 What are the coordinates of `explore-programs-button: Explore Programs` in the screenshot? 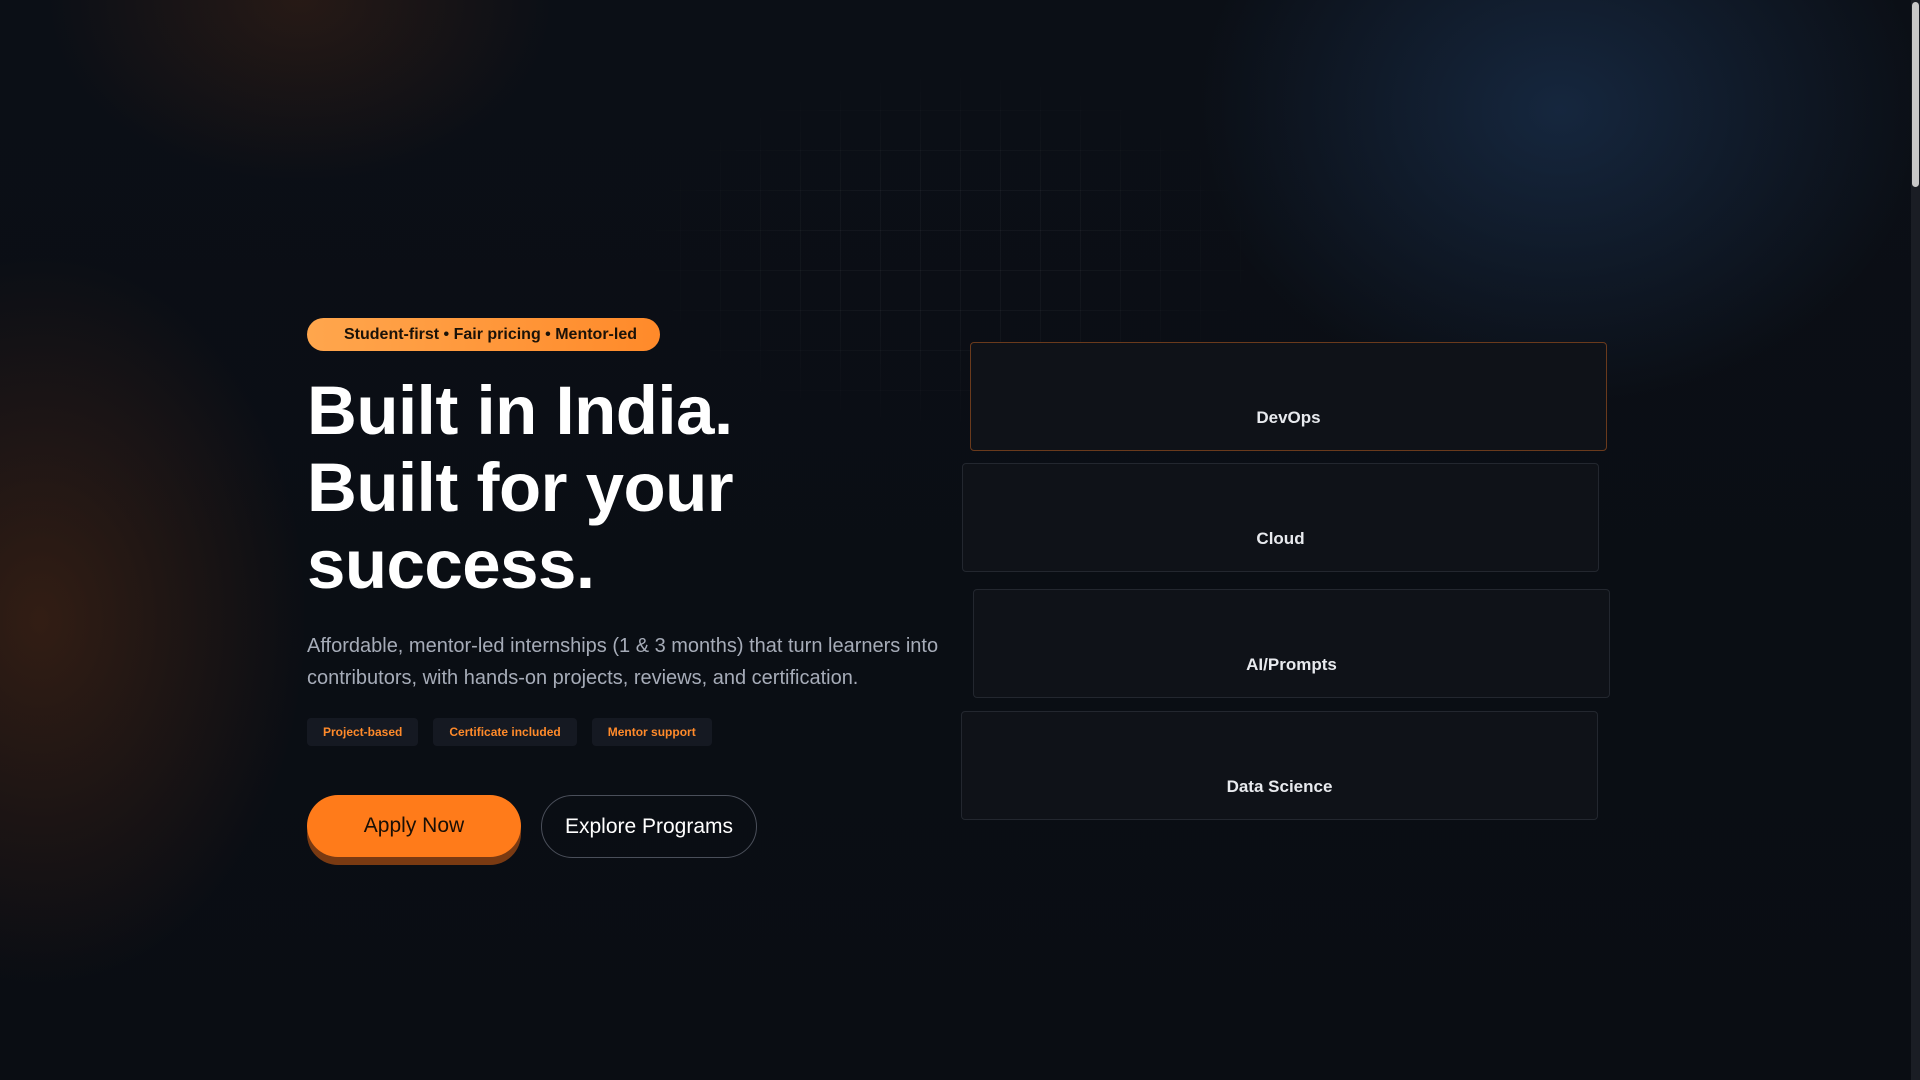 It's located at (649, 826).